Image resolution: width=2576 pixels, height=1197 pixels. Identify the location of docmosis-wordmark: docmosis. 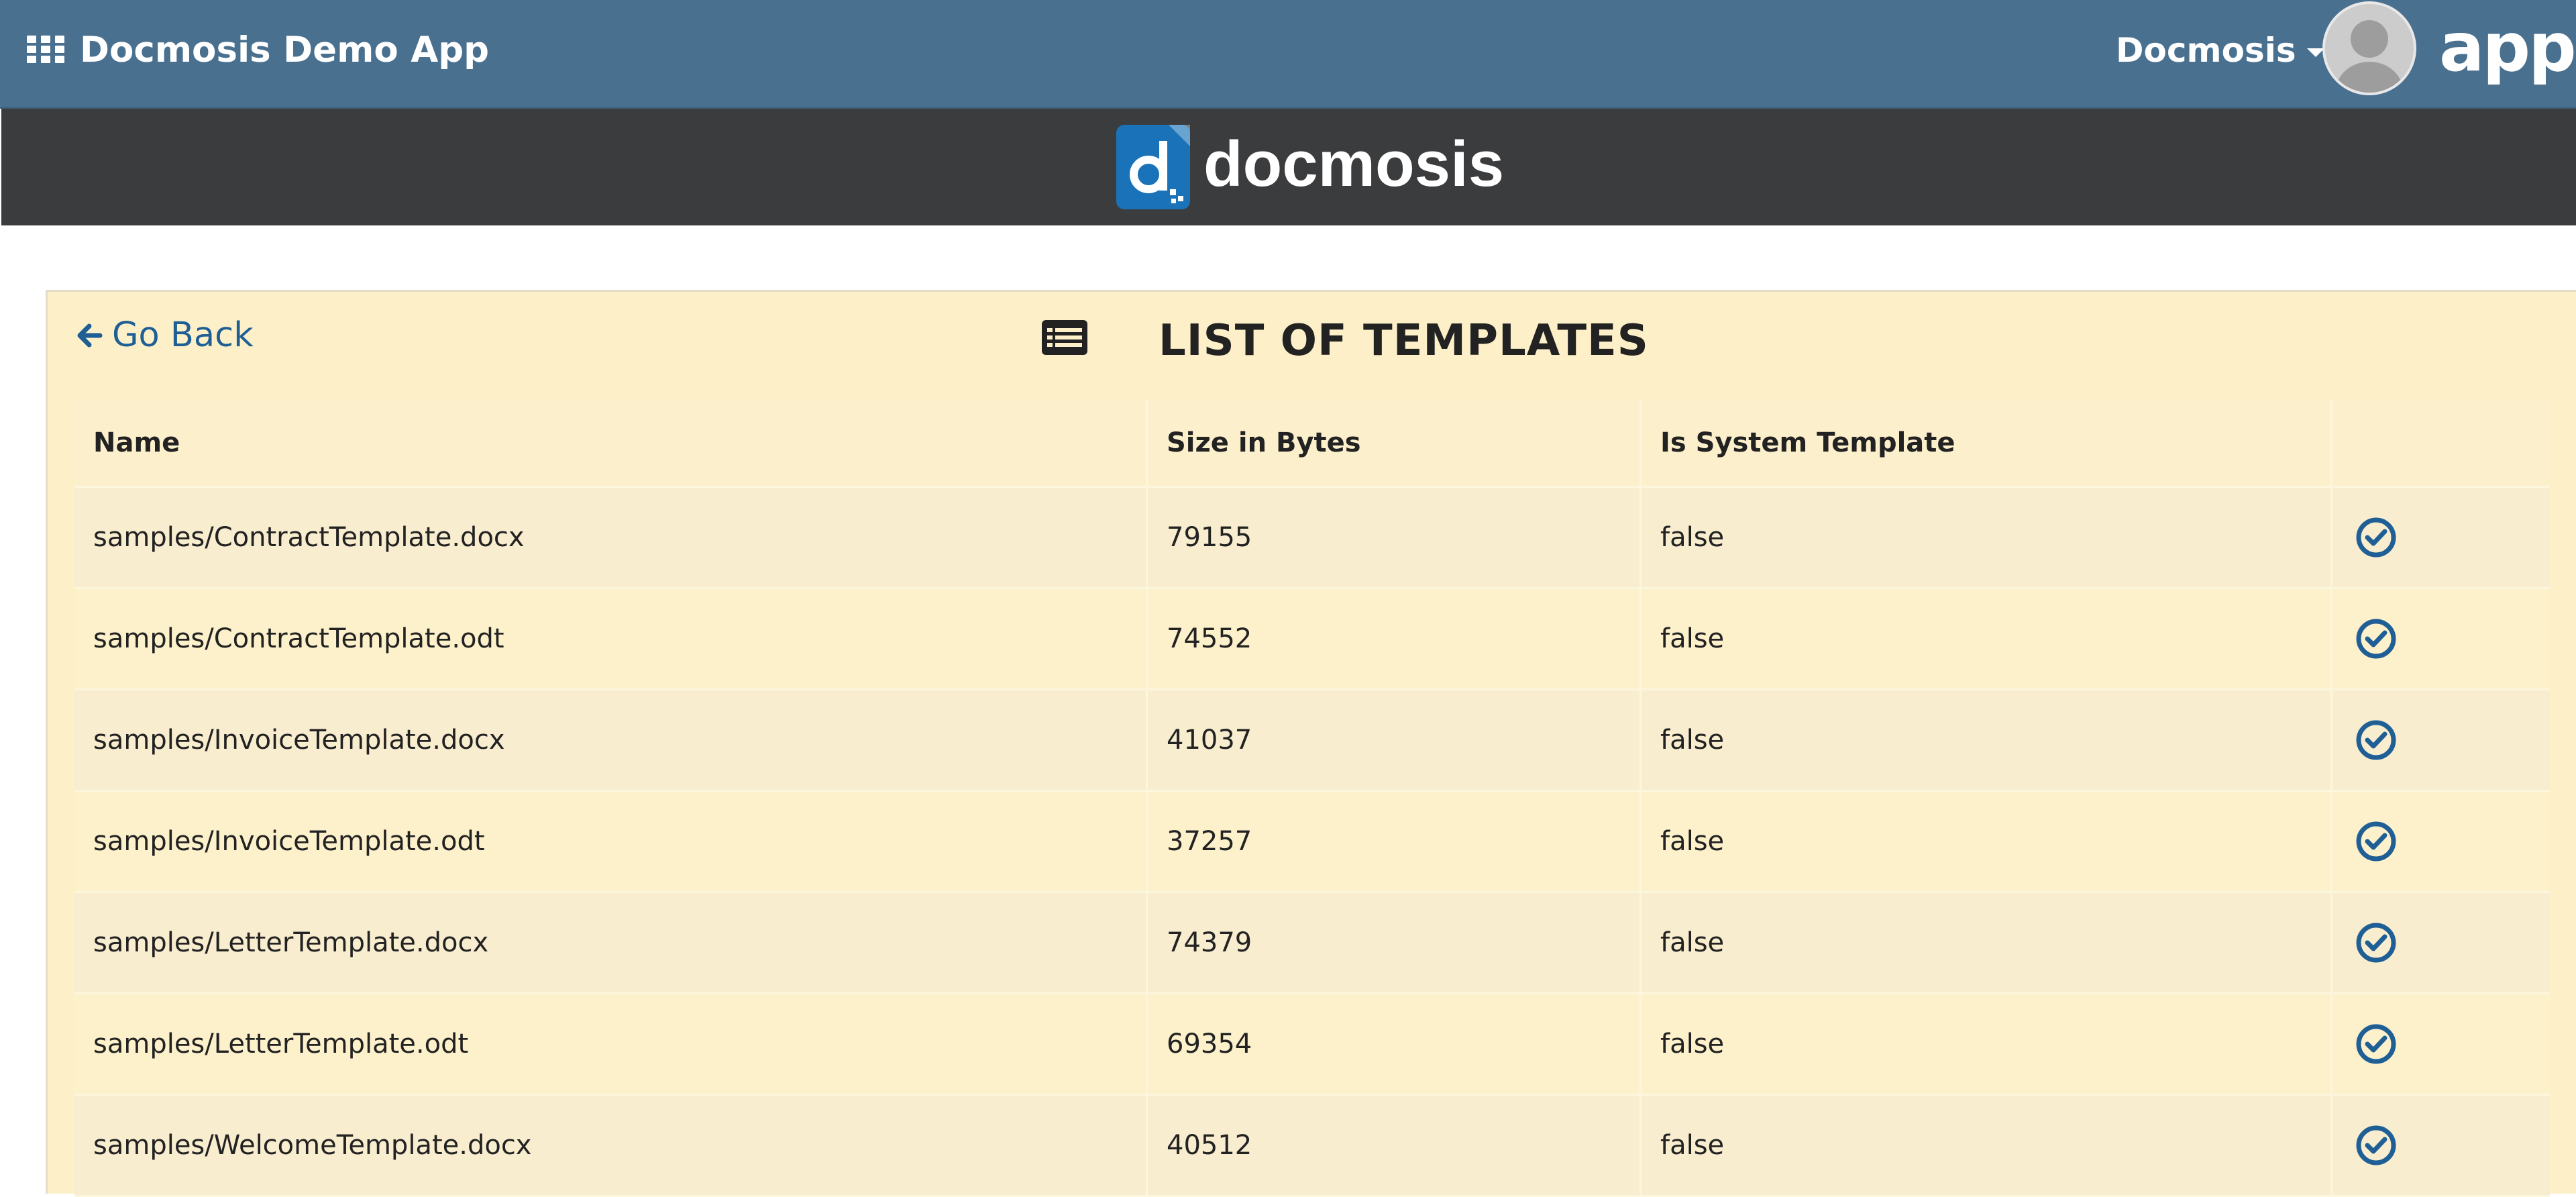
(1354, 164).